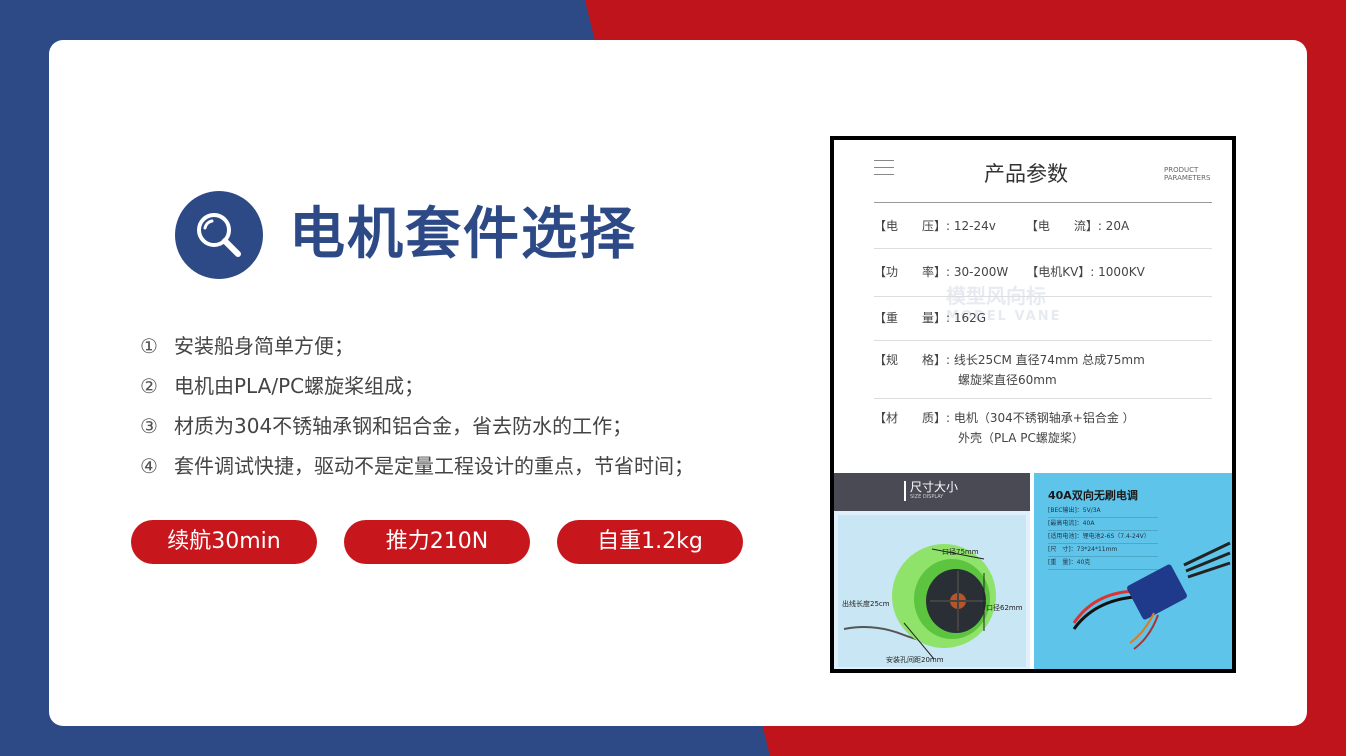 This screenshot has width=1346, height=756. What do you see at coordinates (650, 542) in the screenshot?
I see `stat-badge-weight: 自重1.2kg` at bounding box center [650, 542].